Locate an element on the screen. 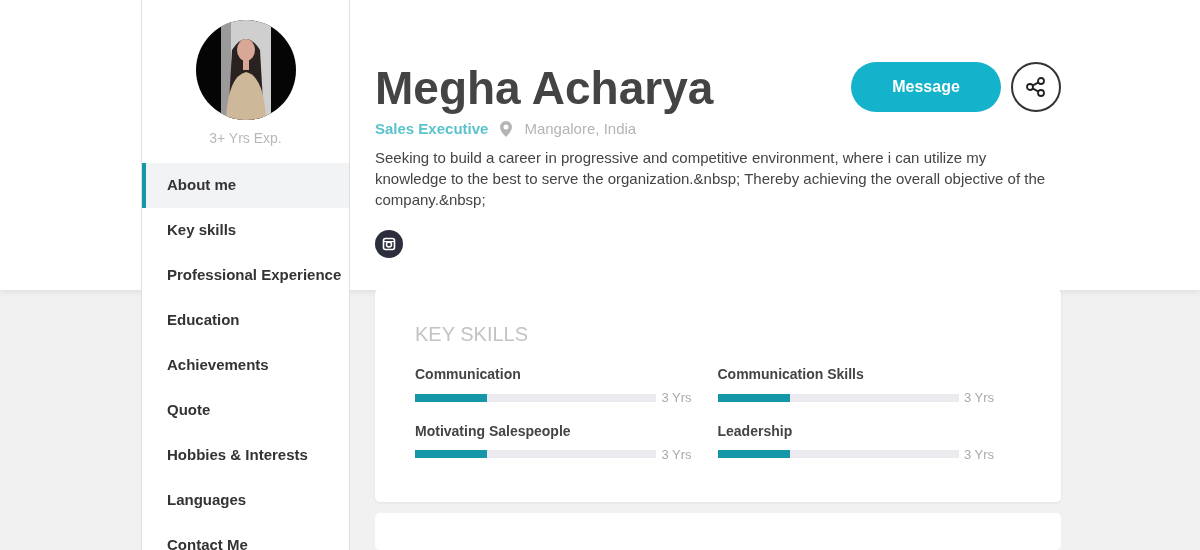  sidebar-item: About me is located at coordinates (245, 185).